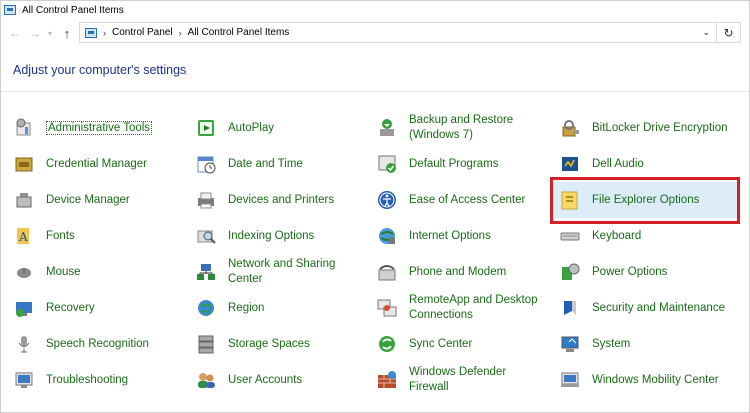 The width and height of the screenshot is (750, 413). What do you see at coordinates (387, 200) in the screenshot?
I see `ease-of-access-icon` at bounding box center [387, 200].